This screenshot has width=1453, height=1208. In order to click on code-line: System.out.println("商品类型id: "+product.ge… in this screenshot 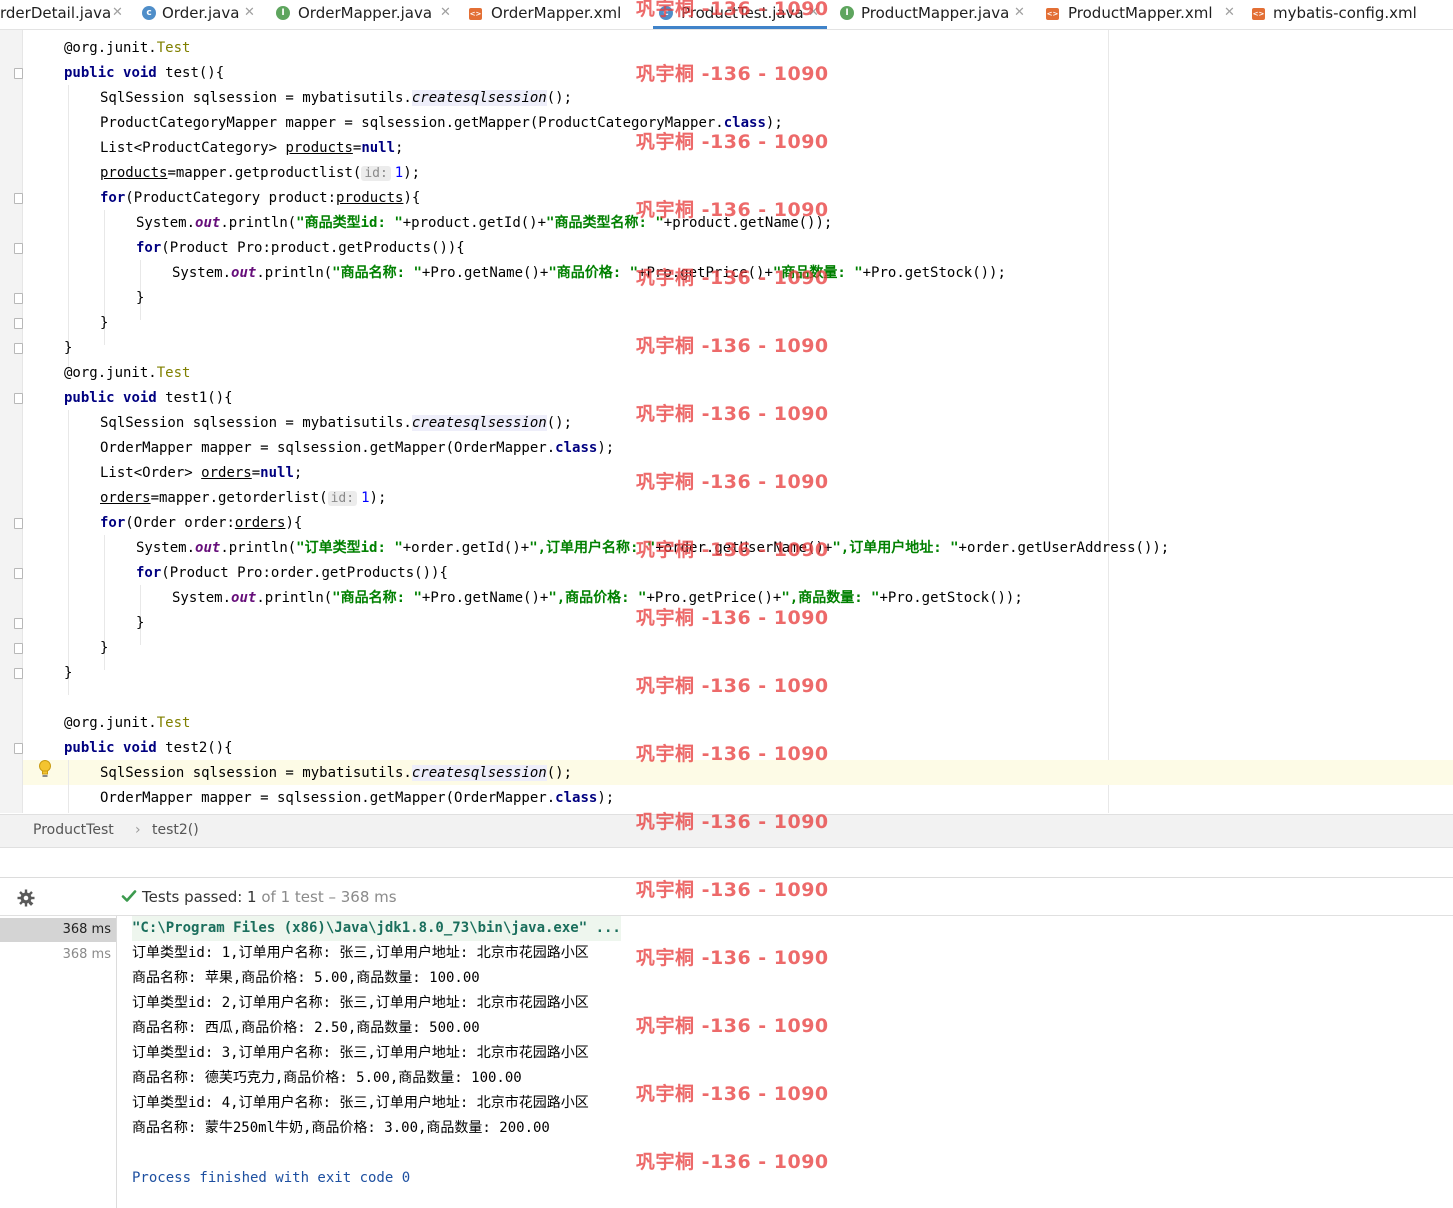, I will do `click(484, 223)`.